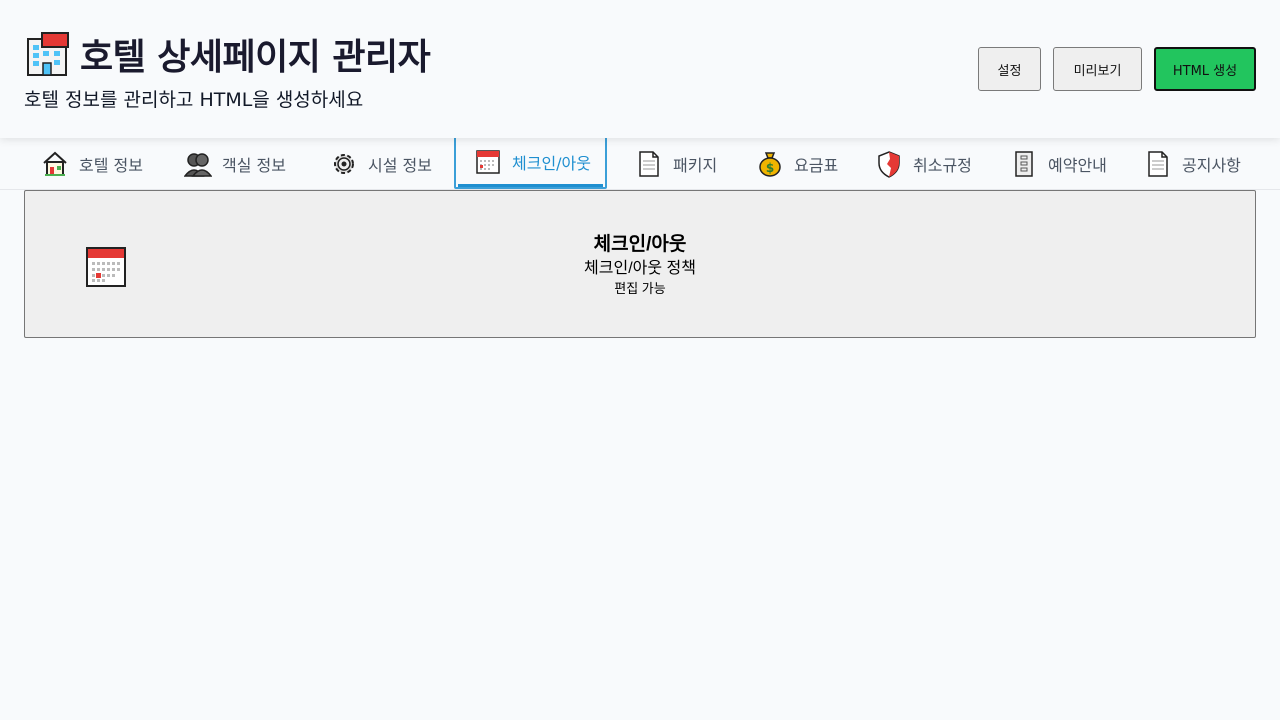 This screenshot has height=720, width=1280. I want to click on tab-checkin-checkout: 체크인/아웃, so click(530, 162).